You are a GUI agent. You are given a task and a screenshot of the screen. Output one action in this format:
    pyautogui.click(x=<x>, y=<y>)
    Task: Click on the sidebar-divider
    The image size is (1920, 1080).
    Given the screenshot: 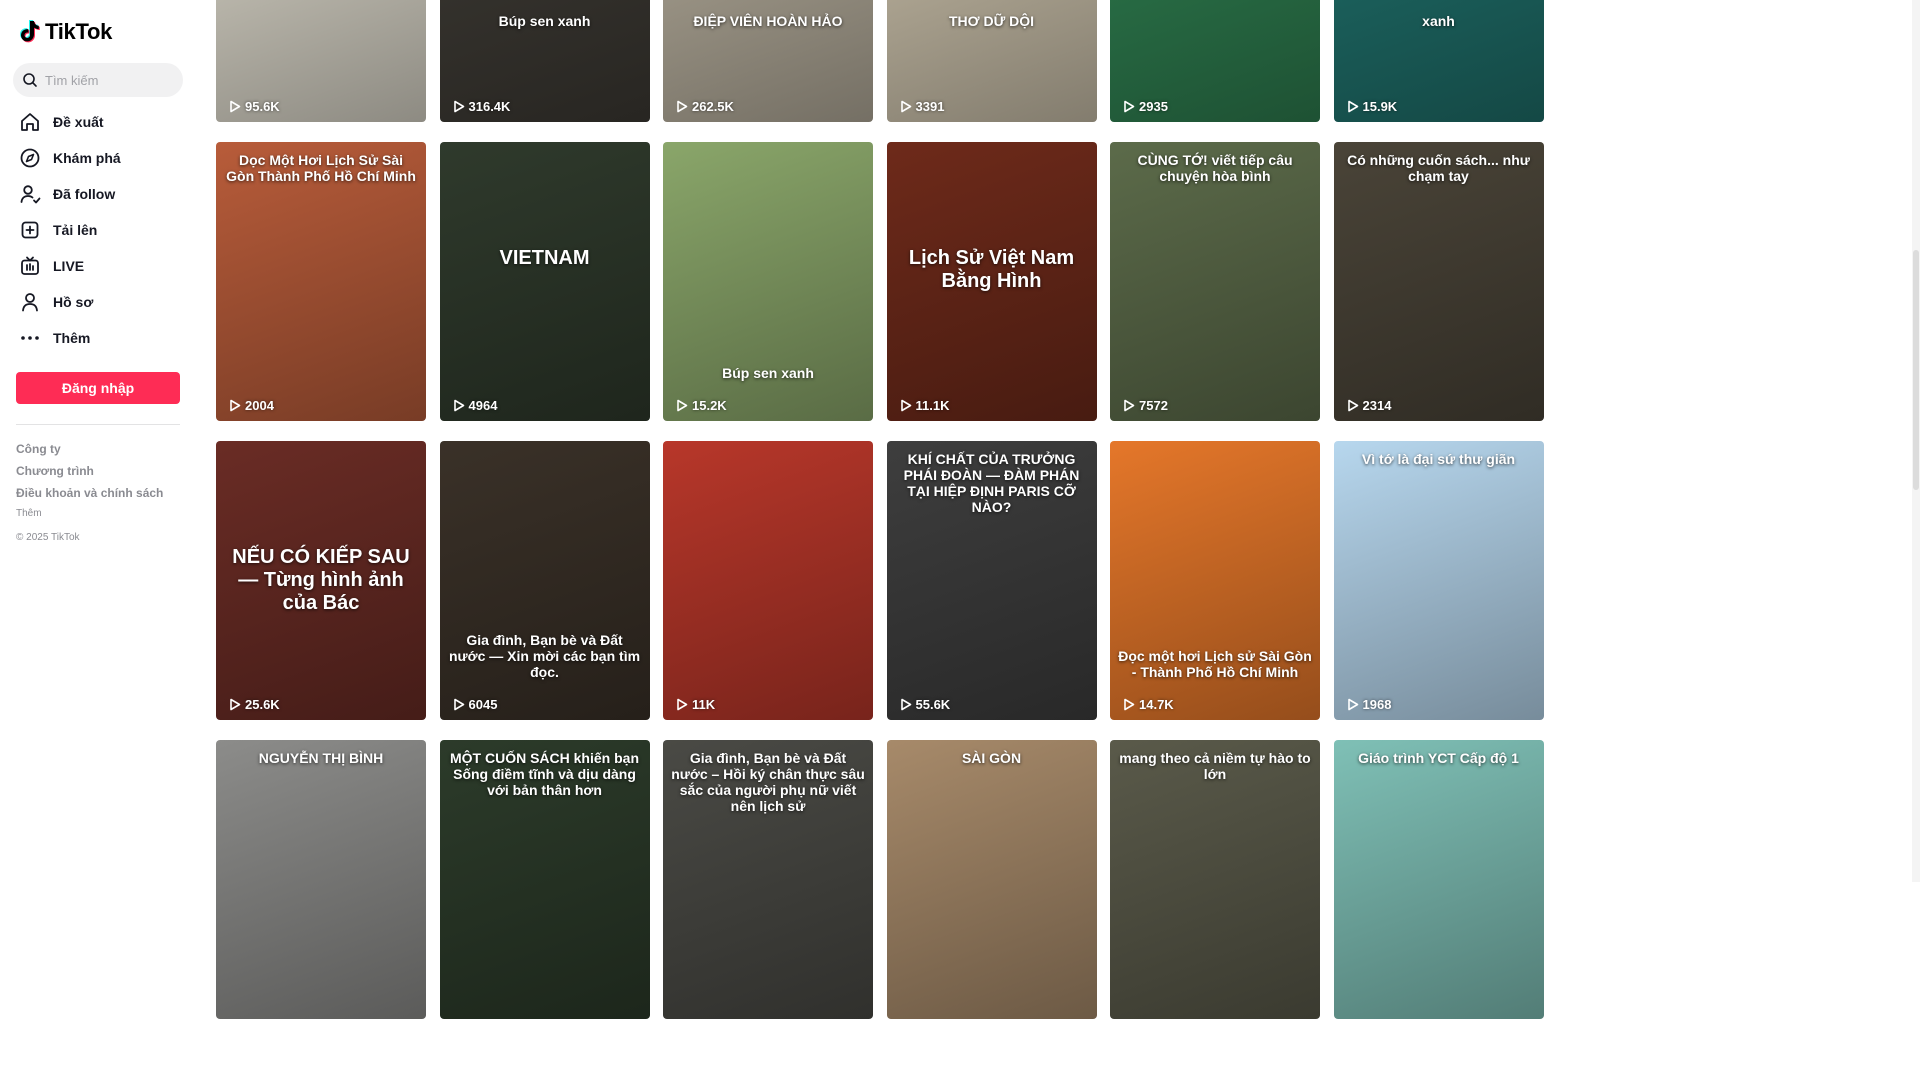 What is the action you would take?
    pyautogui.click(x=98, y=424)
    